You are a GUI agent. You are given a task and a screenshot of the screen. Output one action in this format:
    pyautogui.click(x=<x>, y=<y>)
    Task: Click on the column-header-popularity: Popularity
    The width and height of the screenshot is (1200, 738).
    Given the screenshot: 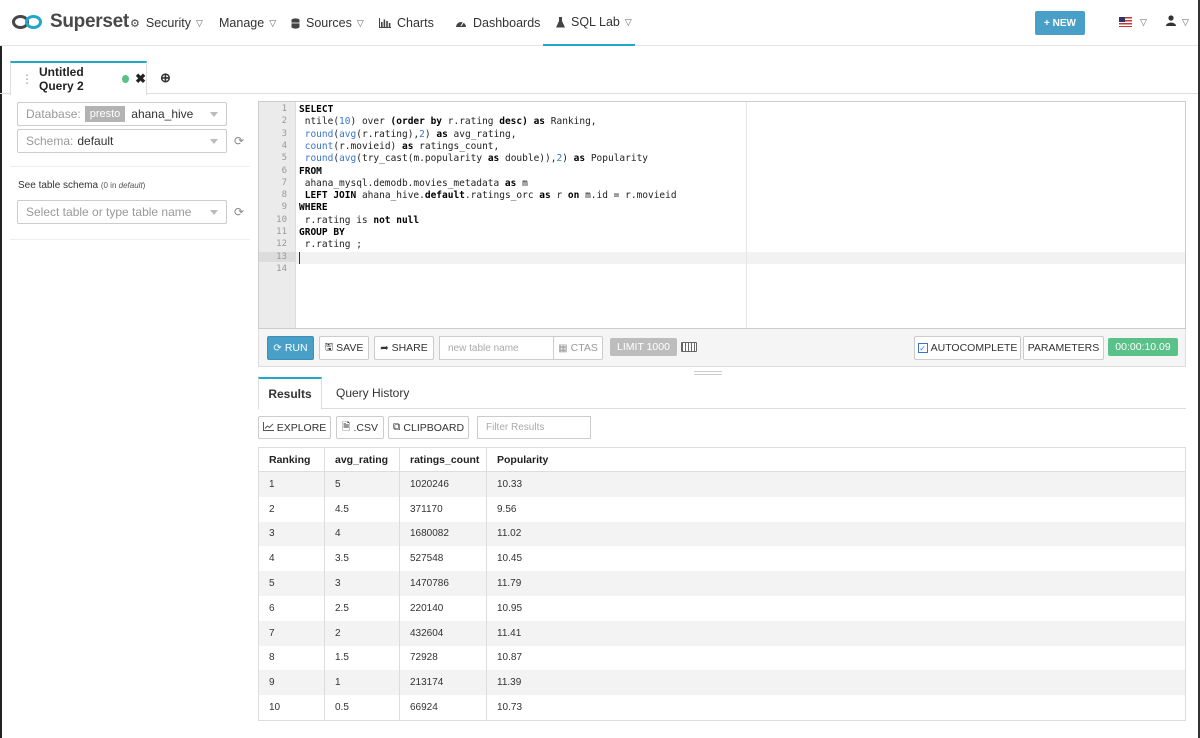 What is the action you would take?
    pyautogui.click(x=836, y=459)
    